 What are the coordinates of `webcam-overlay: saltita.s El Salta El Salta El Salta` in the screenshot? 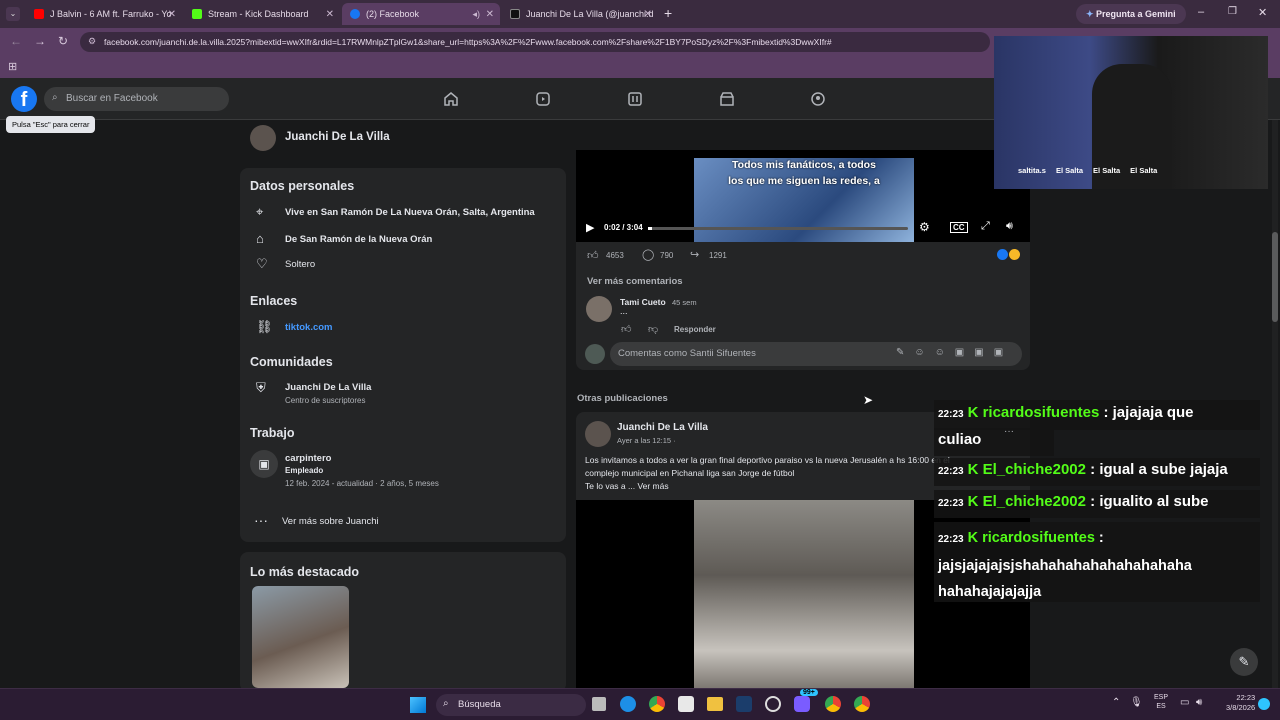 It's located at (1131, 112).